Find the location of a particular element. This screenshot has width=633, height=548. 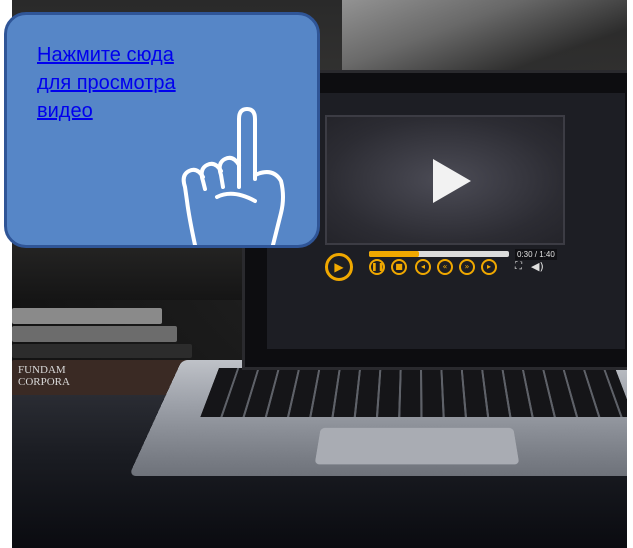

video-frame is located at coordinates (445, 180).